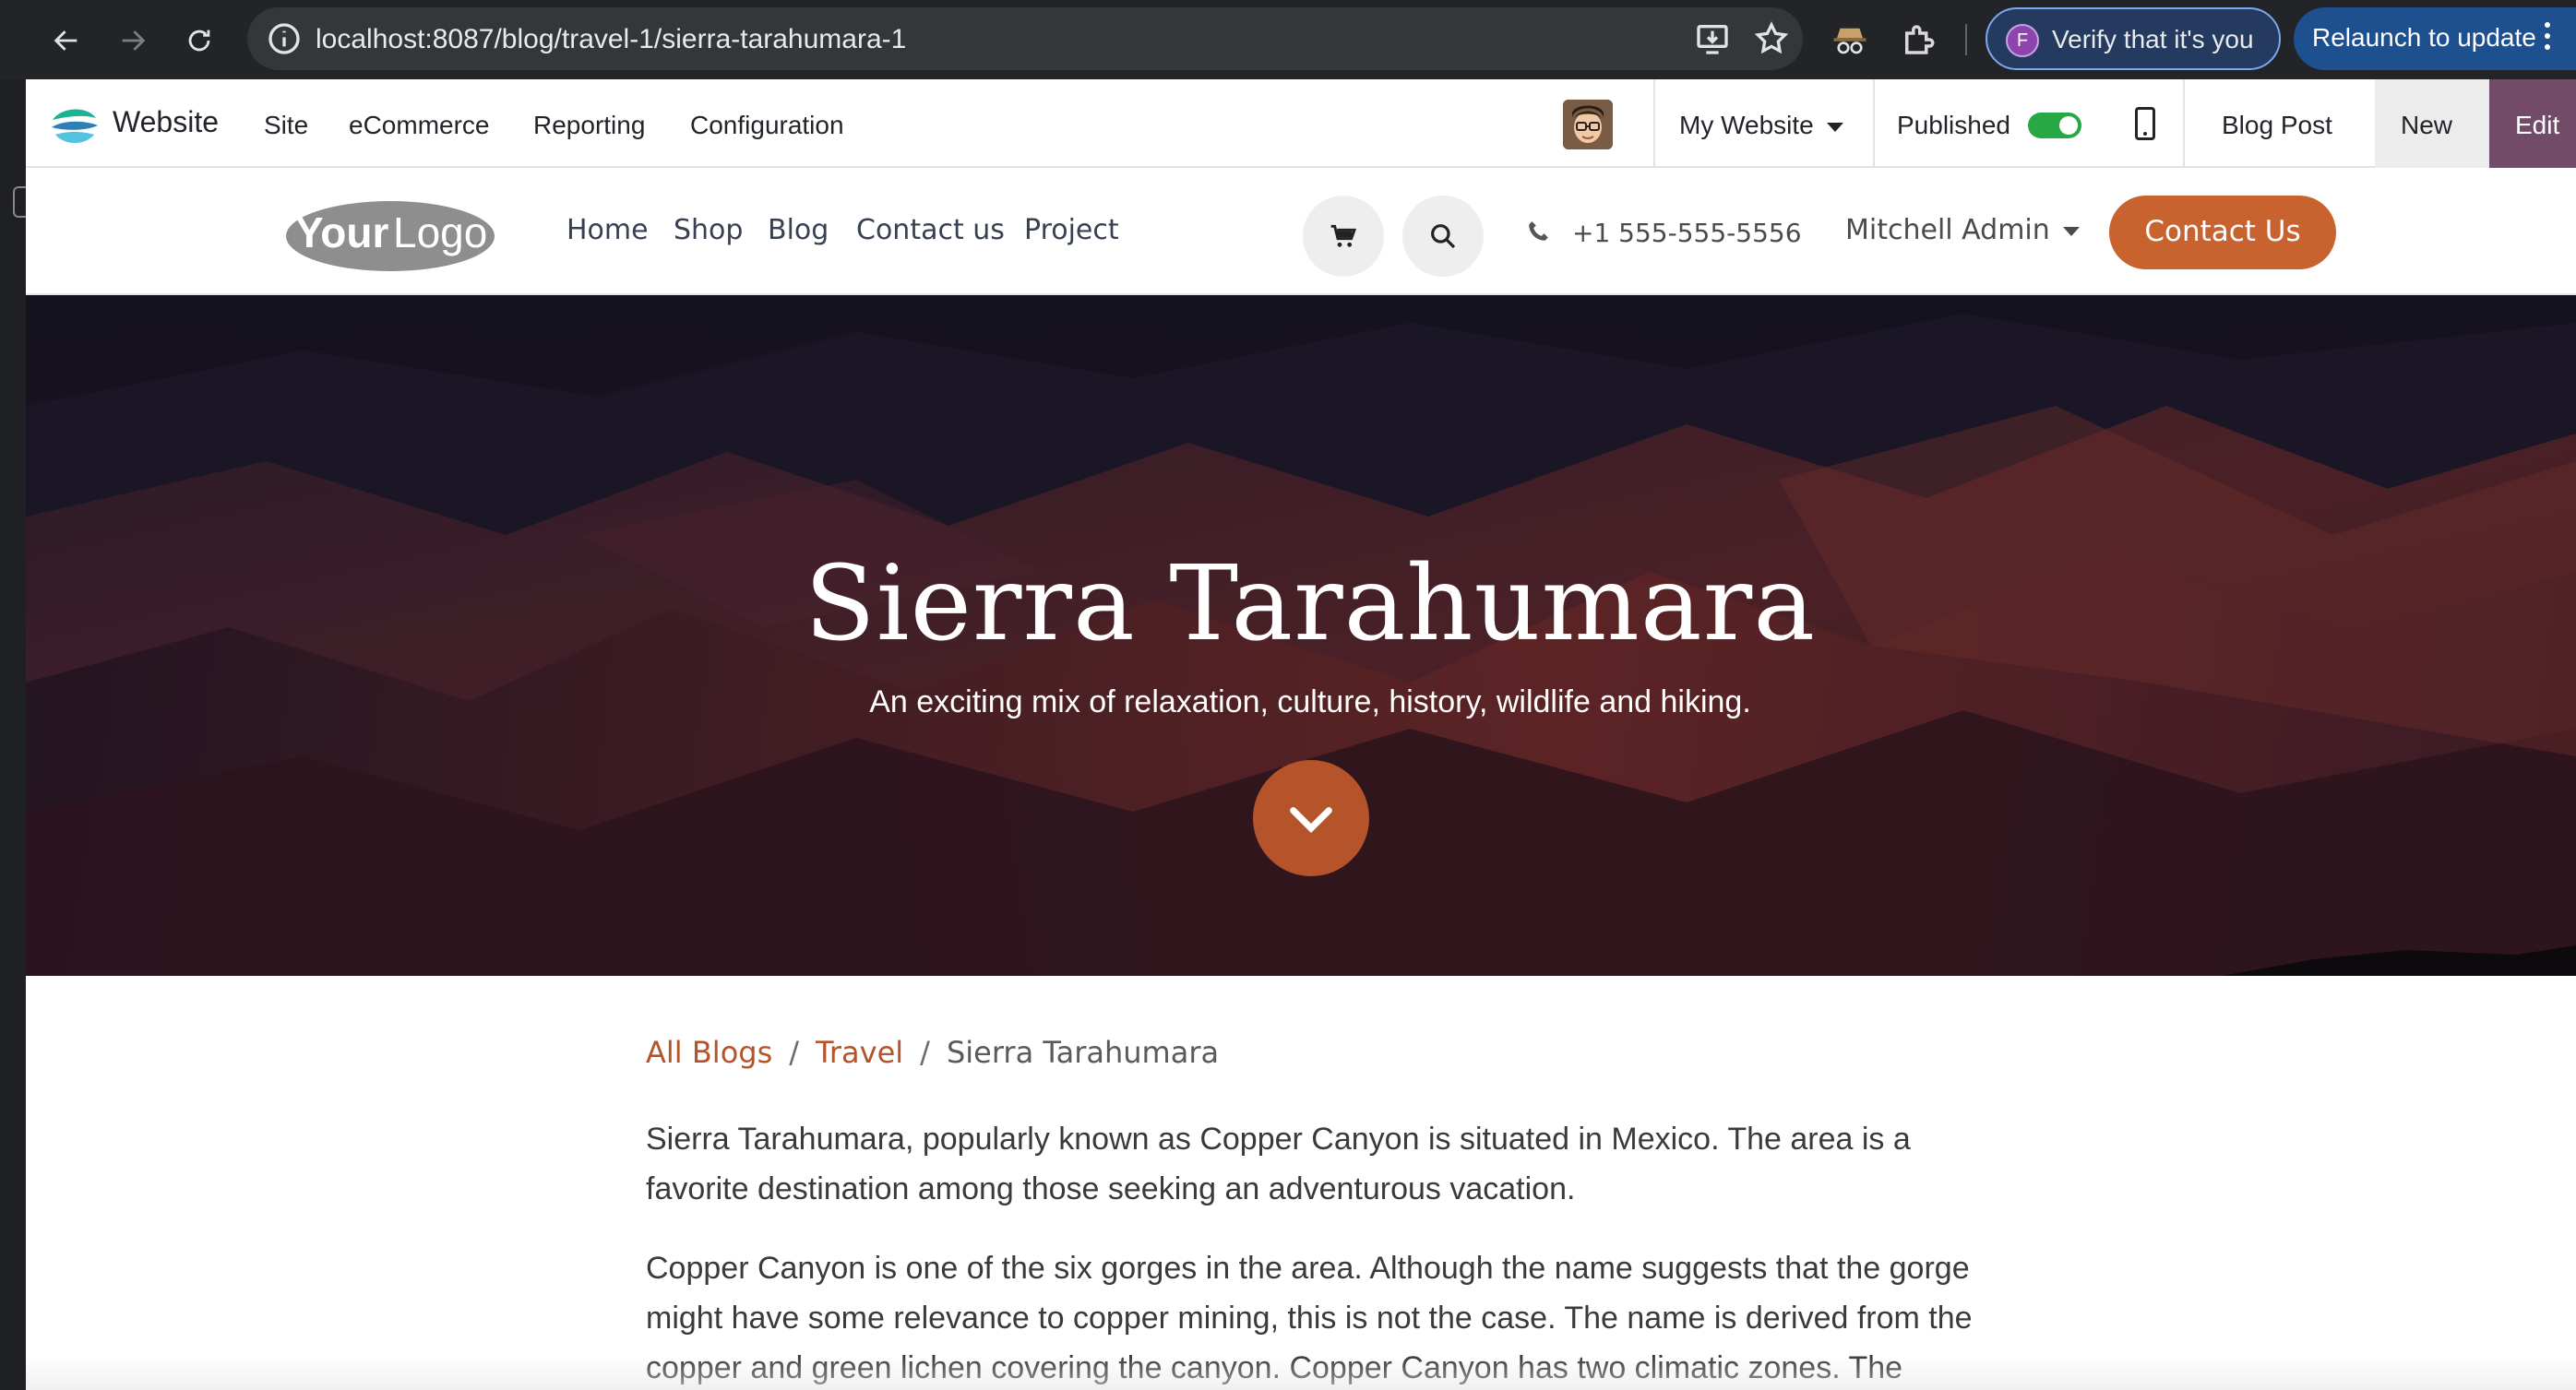 The height and width of the screenshot is (1390, 2576). I want to click on profile-avatar: F, so click(2023, 40).